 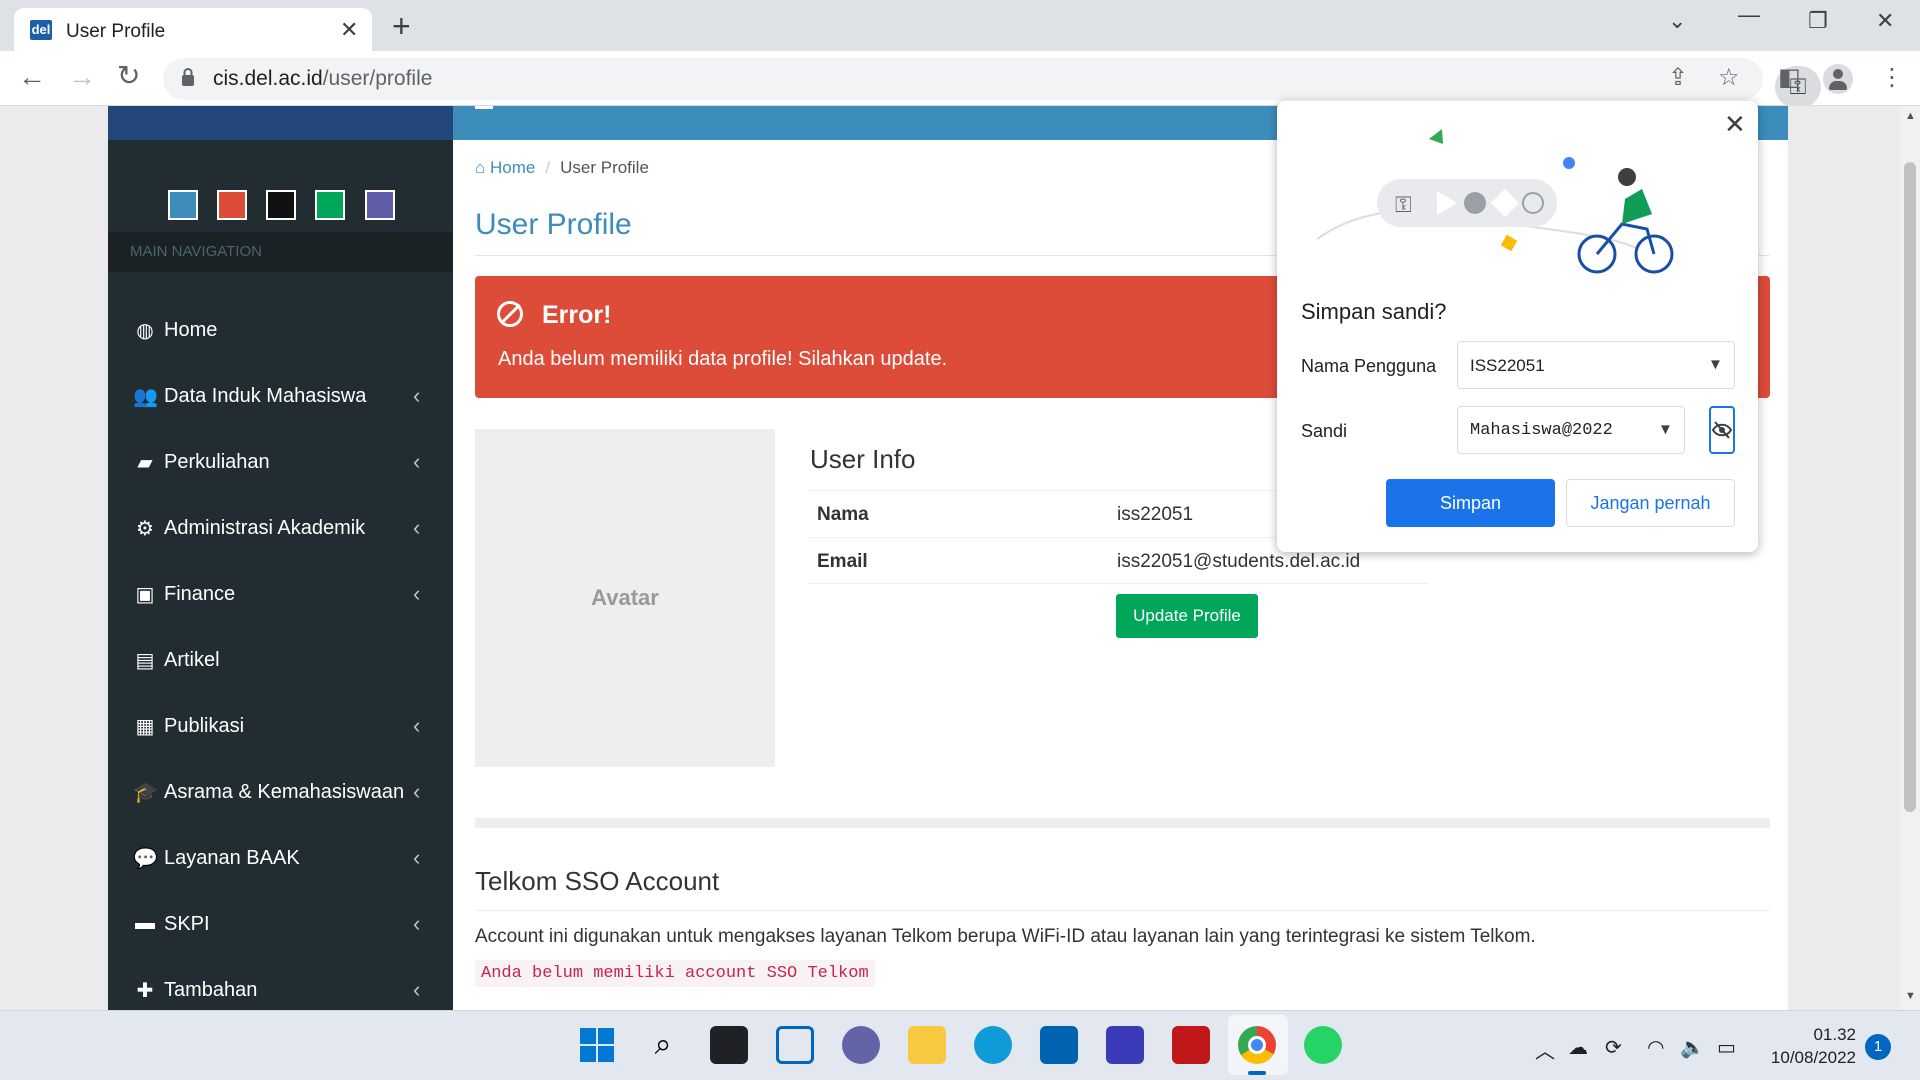 What do you see at coordinates (211, 990) in the screenshot?
I see `sidebar-item-label: Tambahan` at bounding box center [211, 990].